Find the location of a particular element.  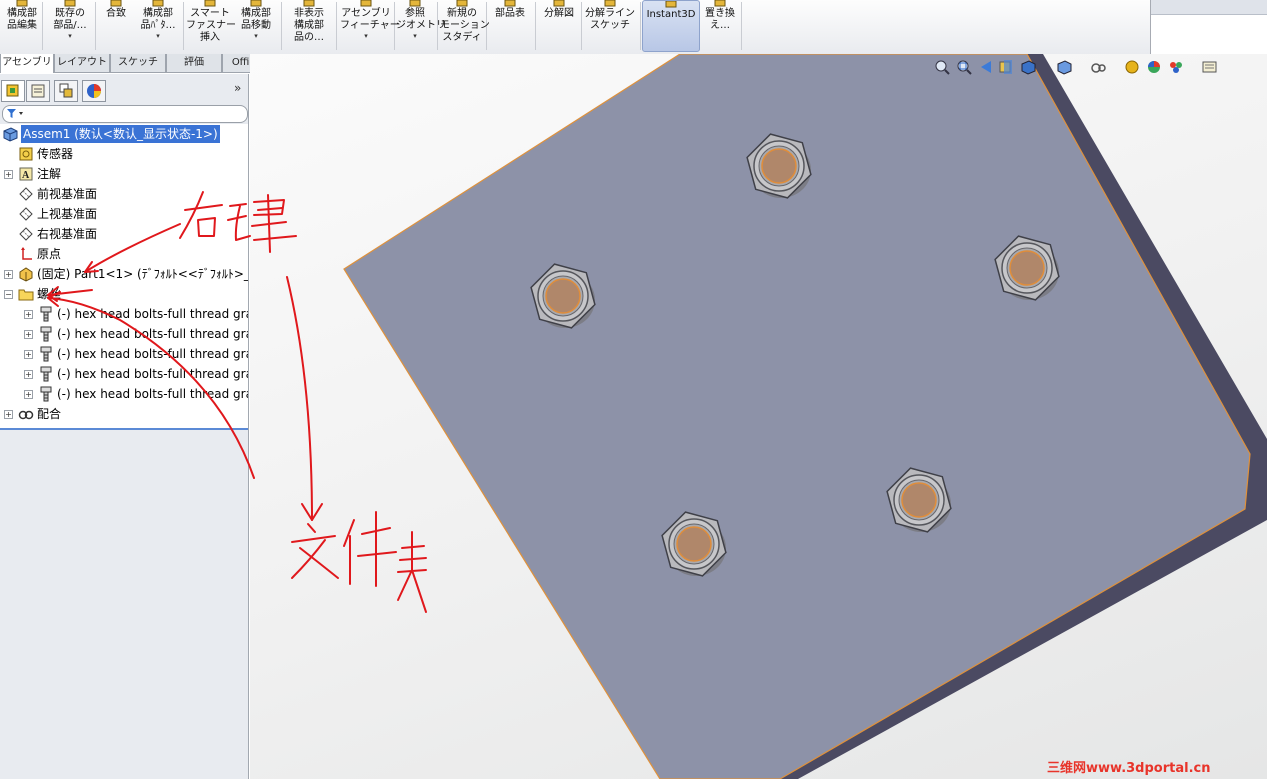

tree-filter-input is located at coordinates (125, 114).